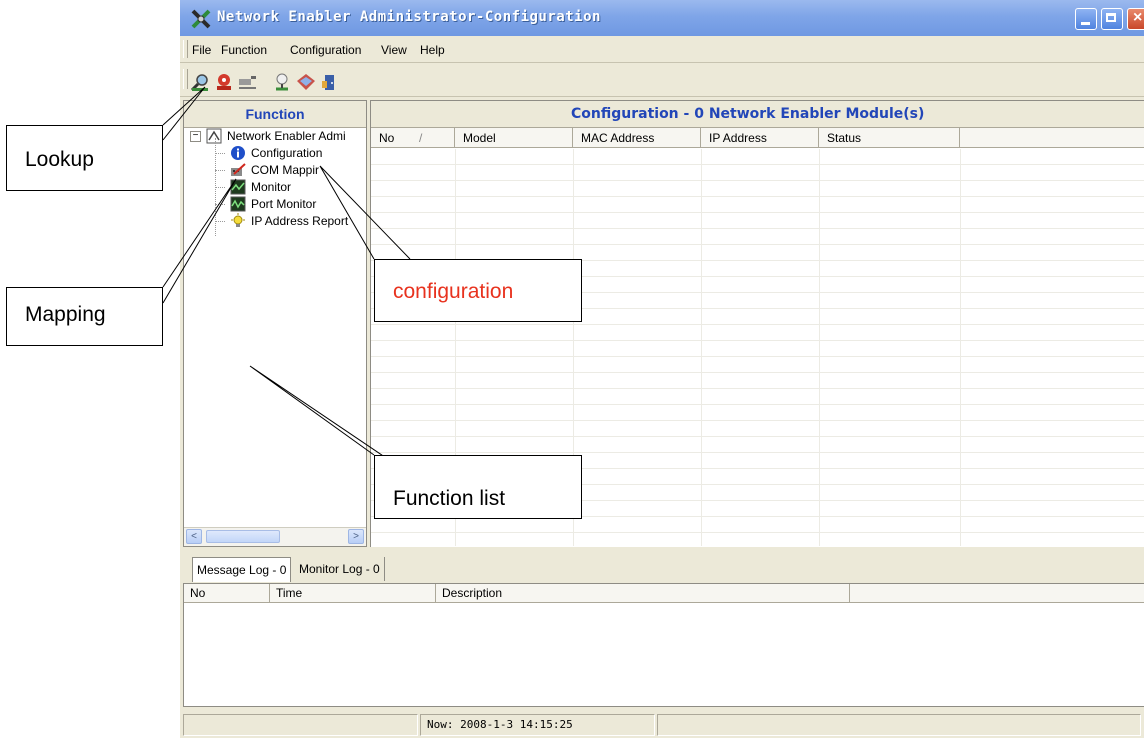 The image size is (1144, 738). I want to click on callout-function-list: Function list, so click(478, 487).